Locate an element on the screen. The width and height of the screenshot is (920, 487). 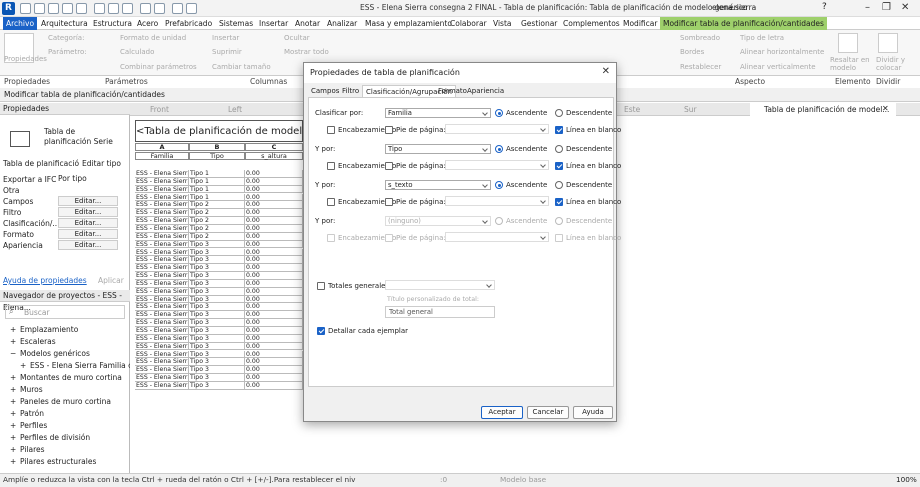
column-header: s_altura is located at coordinates (274, 156).